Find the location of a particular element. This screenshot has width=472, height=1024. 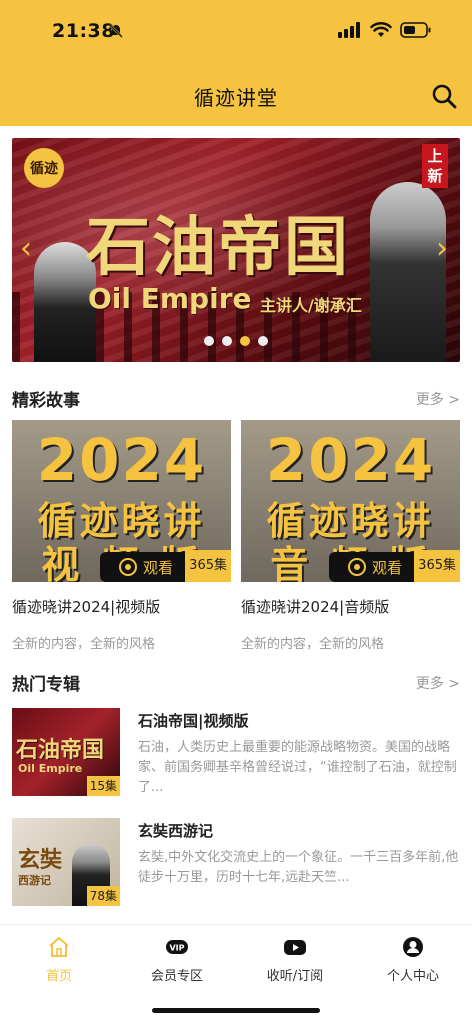

story-cover: 2024 循迹晓讲 音 频 版 观看 365集 is located at coordinates (350, 501).